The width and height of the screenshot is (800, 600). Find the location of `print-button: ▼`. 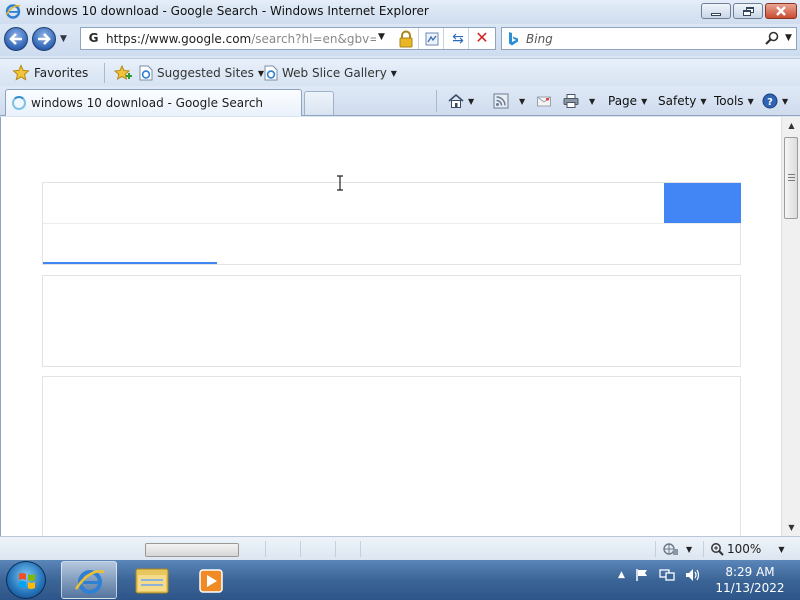

print-button: ▼ is located at coordinates (579, 101).